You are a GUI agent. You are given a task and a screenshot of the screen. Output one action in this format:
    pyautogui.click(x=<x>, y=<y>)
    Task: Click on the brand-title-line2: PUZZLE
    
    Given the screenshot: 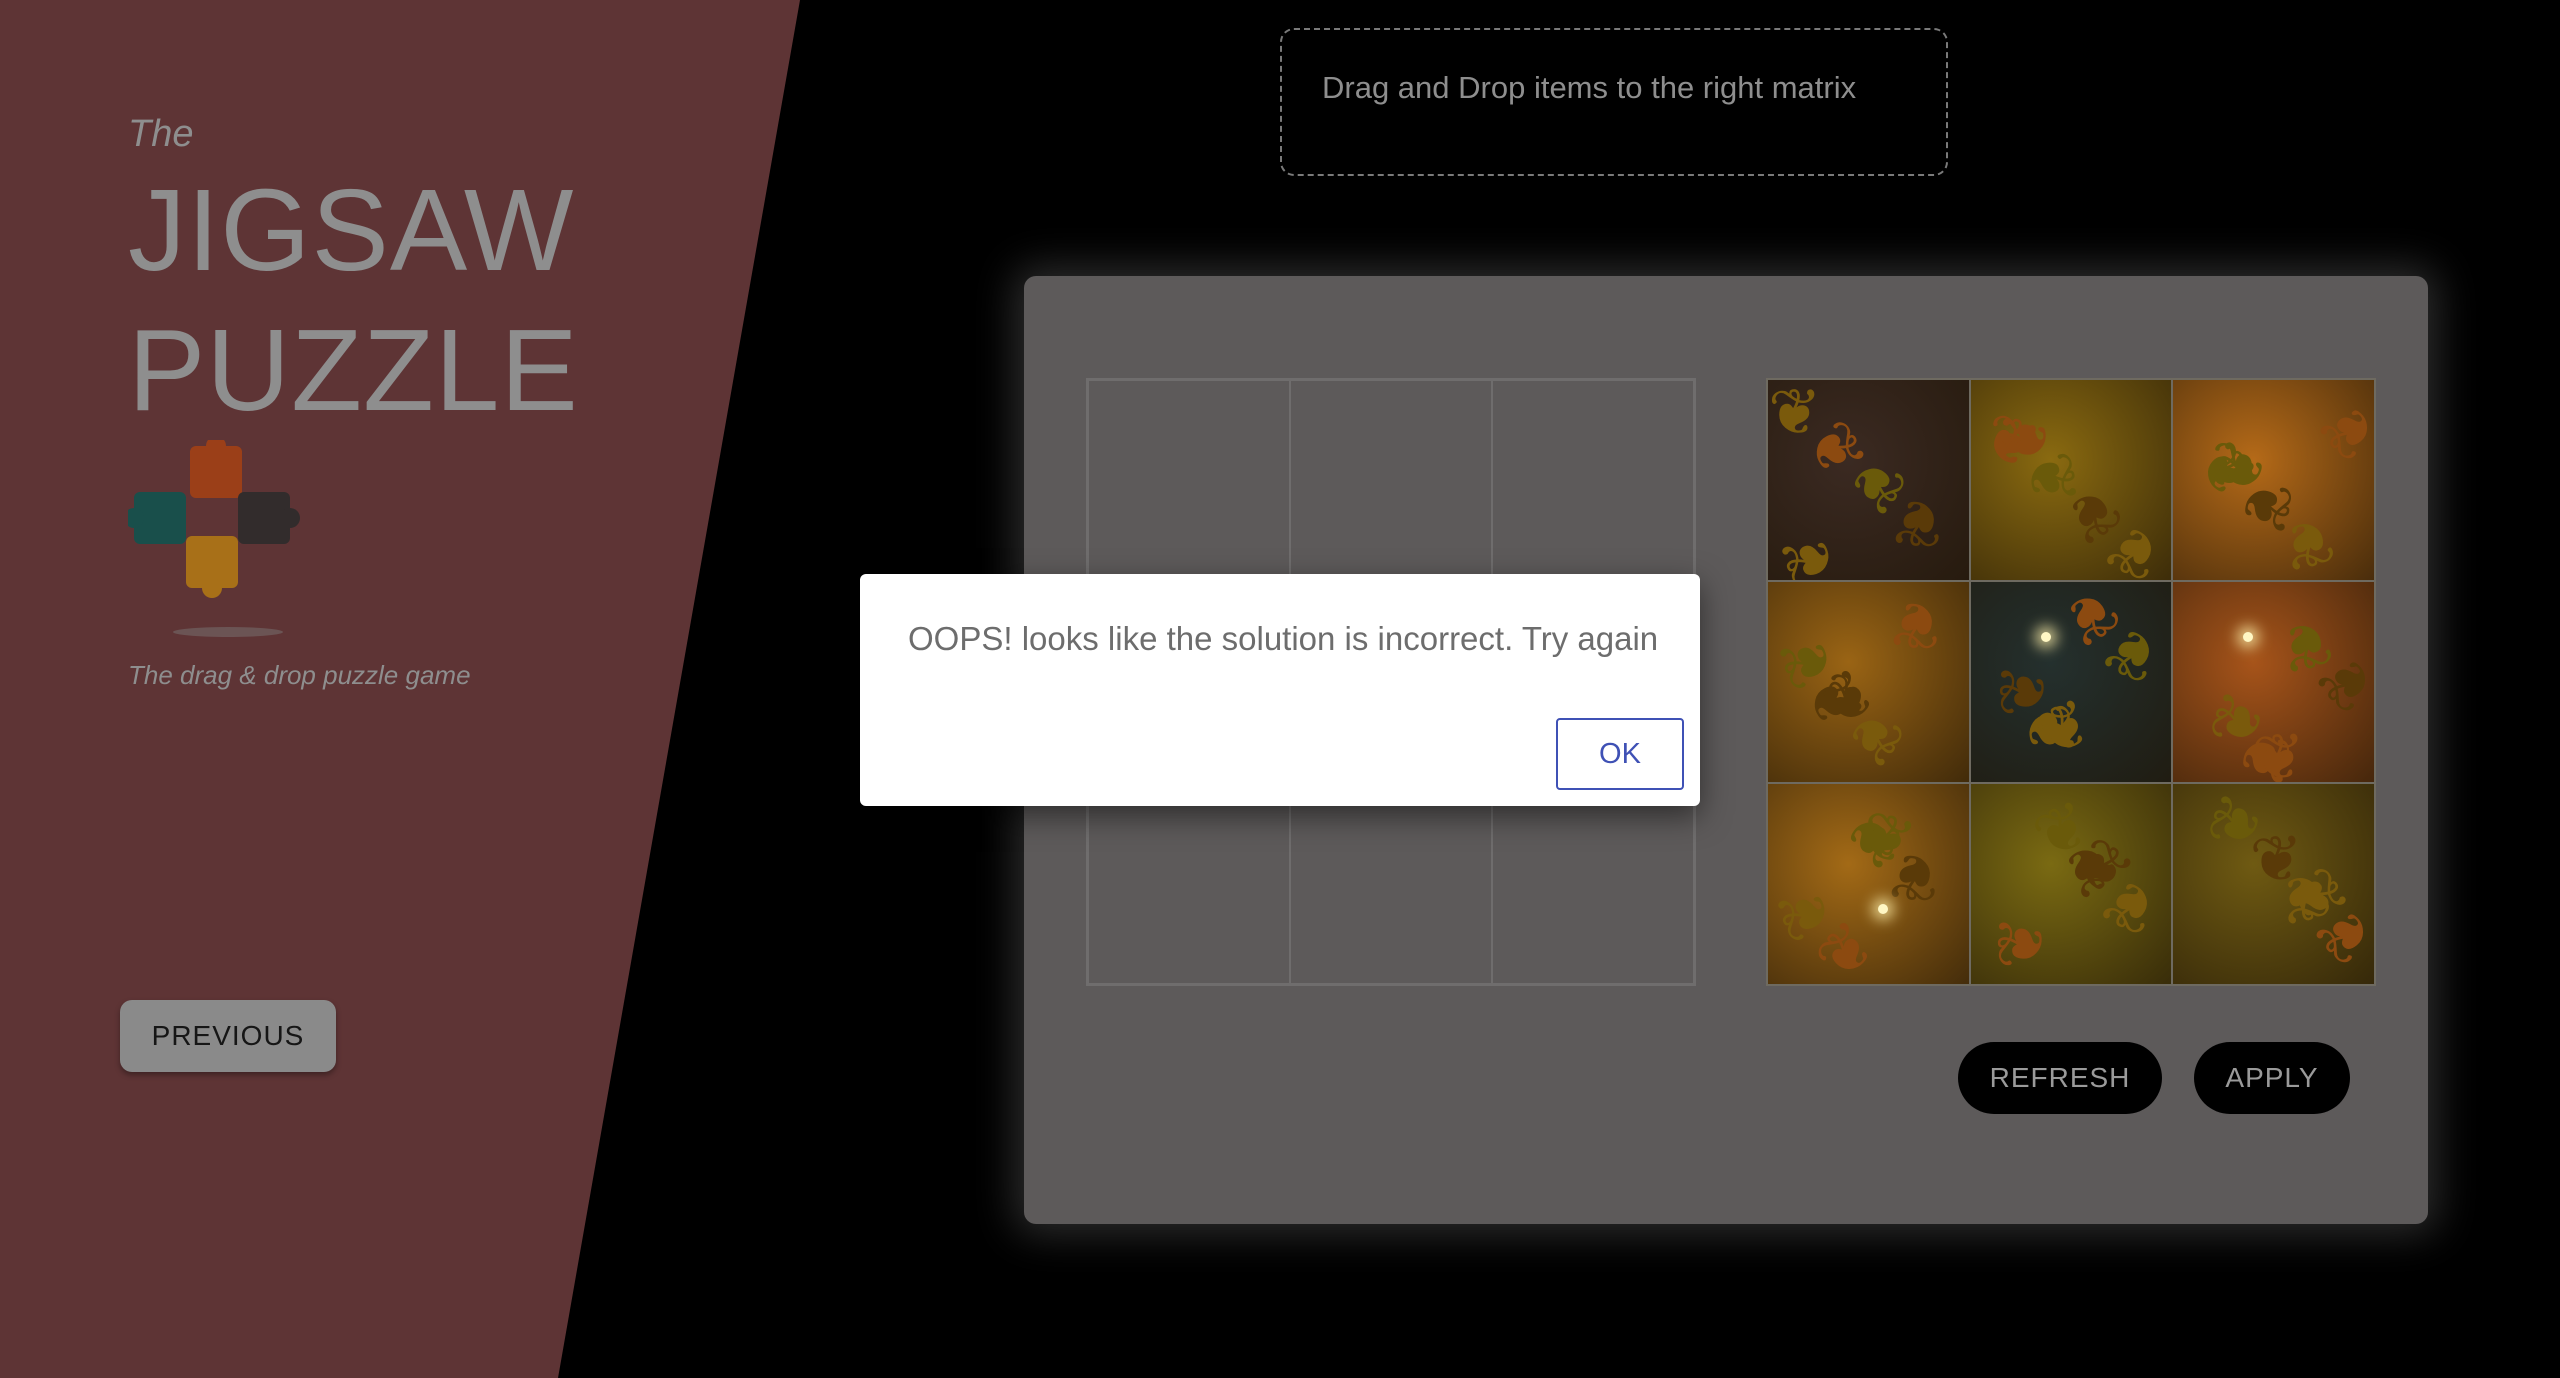 What is the action you would take?
    pyautogui.click(x=353, y=370)
    